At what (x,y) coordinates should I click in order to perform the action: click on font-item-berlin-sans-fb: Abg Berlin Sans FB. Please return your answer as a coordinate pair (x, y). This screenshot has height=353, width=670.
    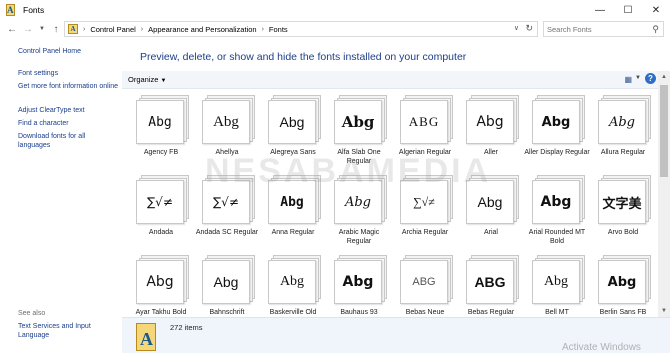
    Looking at the image, I should click on (623, 284).